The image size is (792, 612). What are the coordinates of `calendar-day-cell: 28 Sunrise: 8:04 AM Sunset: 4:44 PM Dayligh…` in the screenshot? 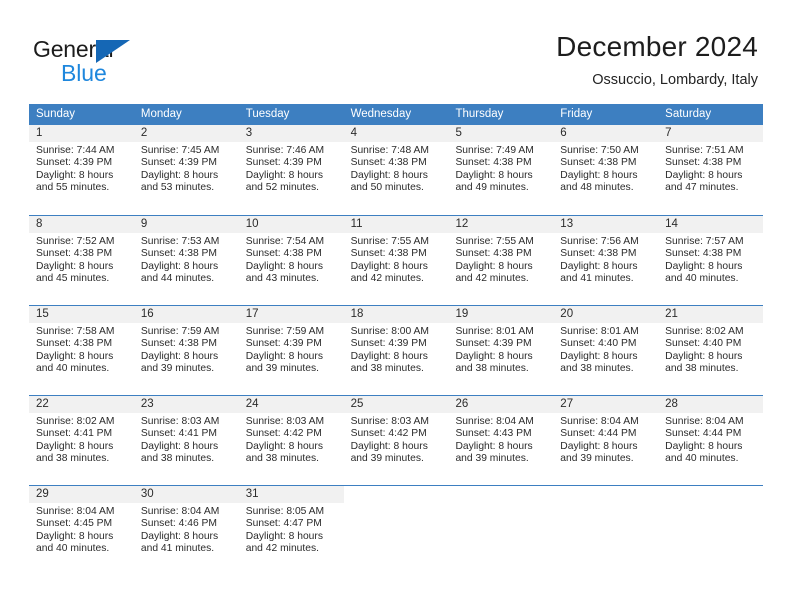 It's located at (711, 440).